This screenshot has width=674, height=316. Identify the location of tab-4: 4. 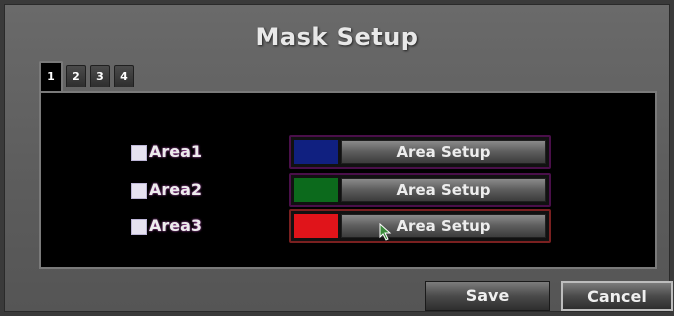
(124, 76).